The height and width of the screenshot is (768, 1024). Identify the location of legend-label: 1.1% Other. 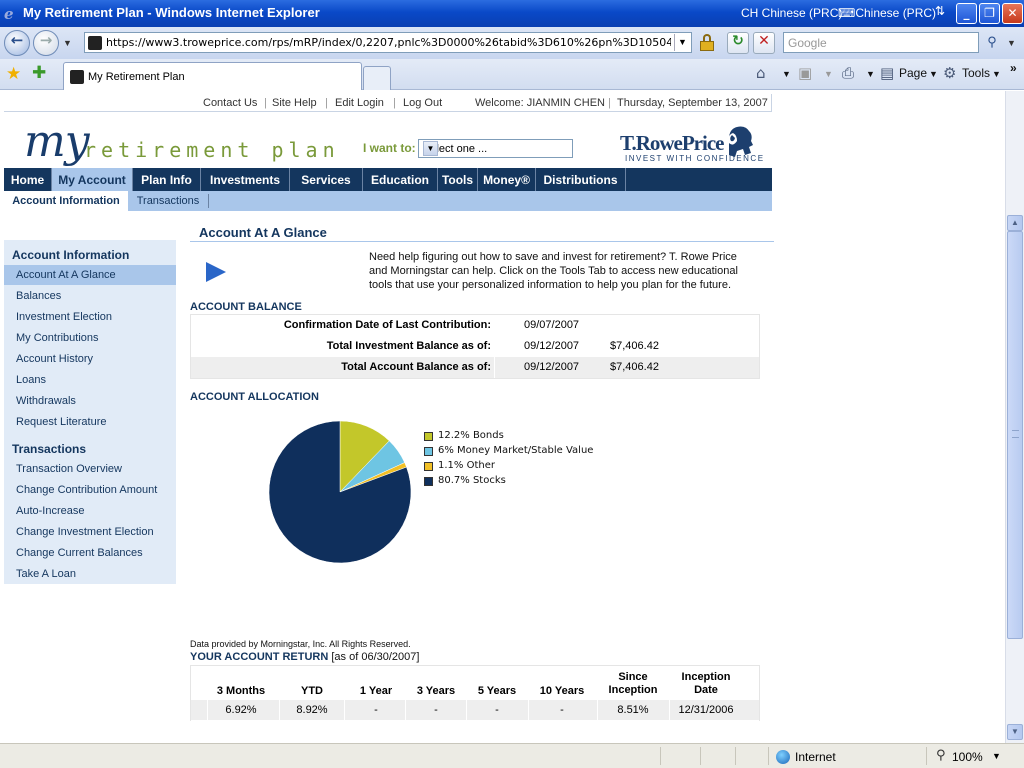
(466, 465).